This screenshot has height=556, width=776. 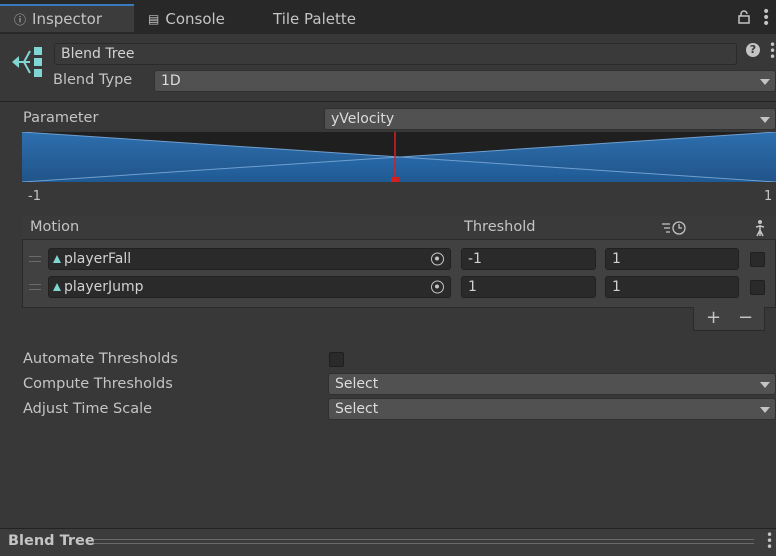 I want to click on threshold-header: Threshold, so click(x=500, y=227).